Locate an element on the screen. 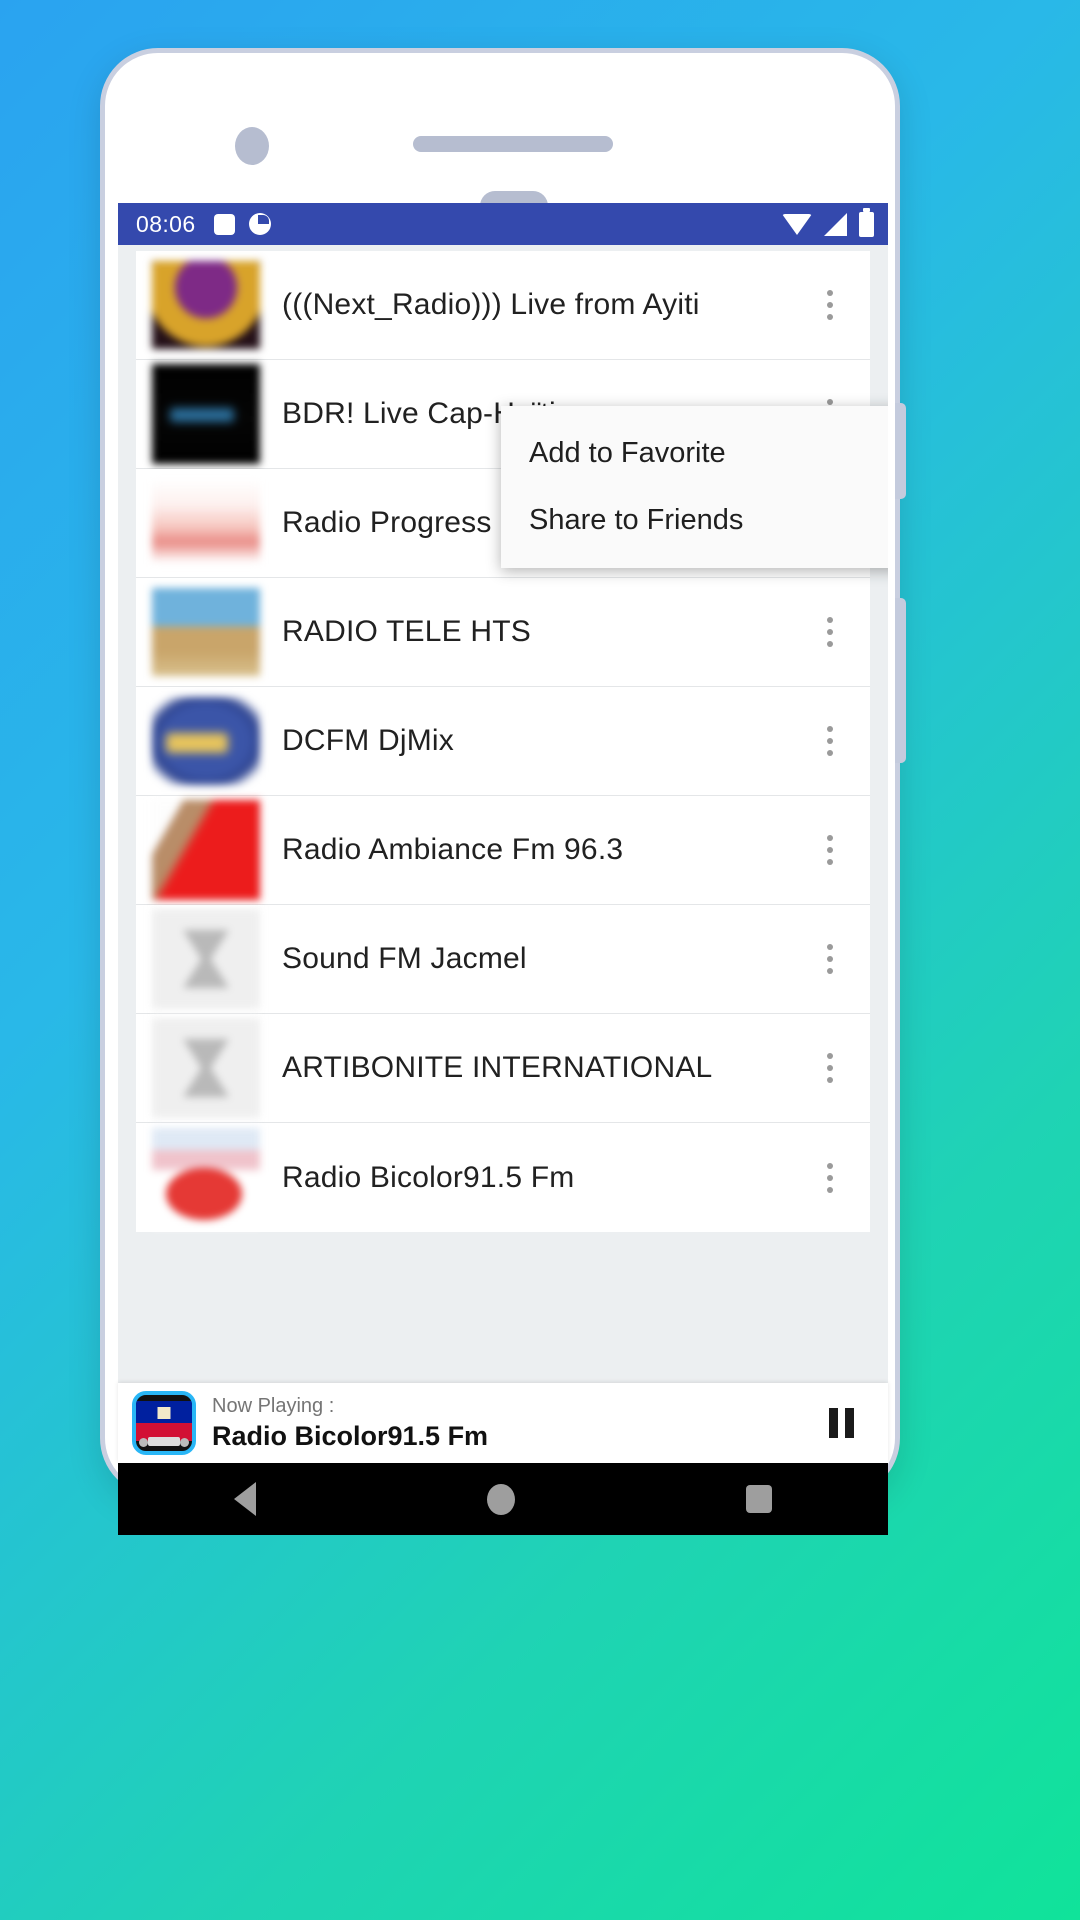 This screenshot has width=1080, height=1920. volume-button is located at coordinates (900, 680).